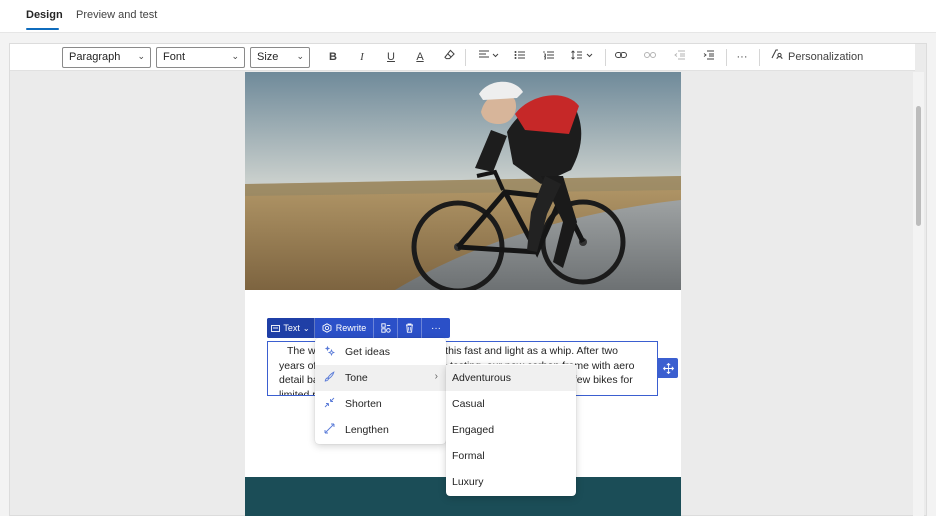 Image resolution: width=936 pixels, height=516 pixels. I want to click on rewrite-button: Rewrite, so click(344, 328).